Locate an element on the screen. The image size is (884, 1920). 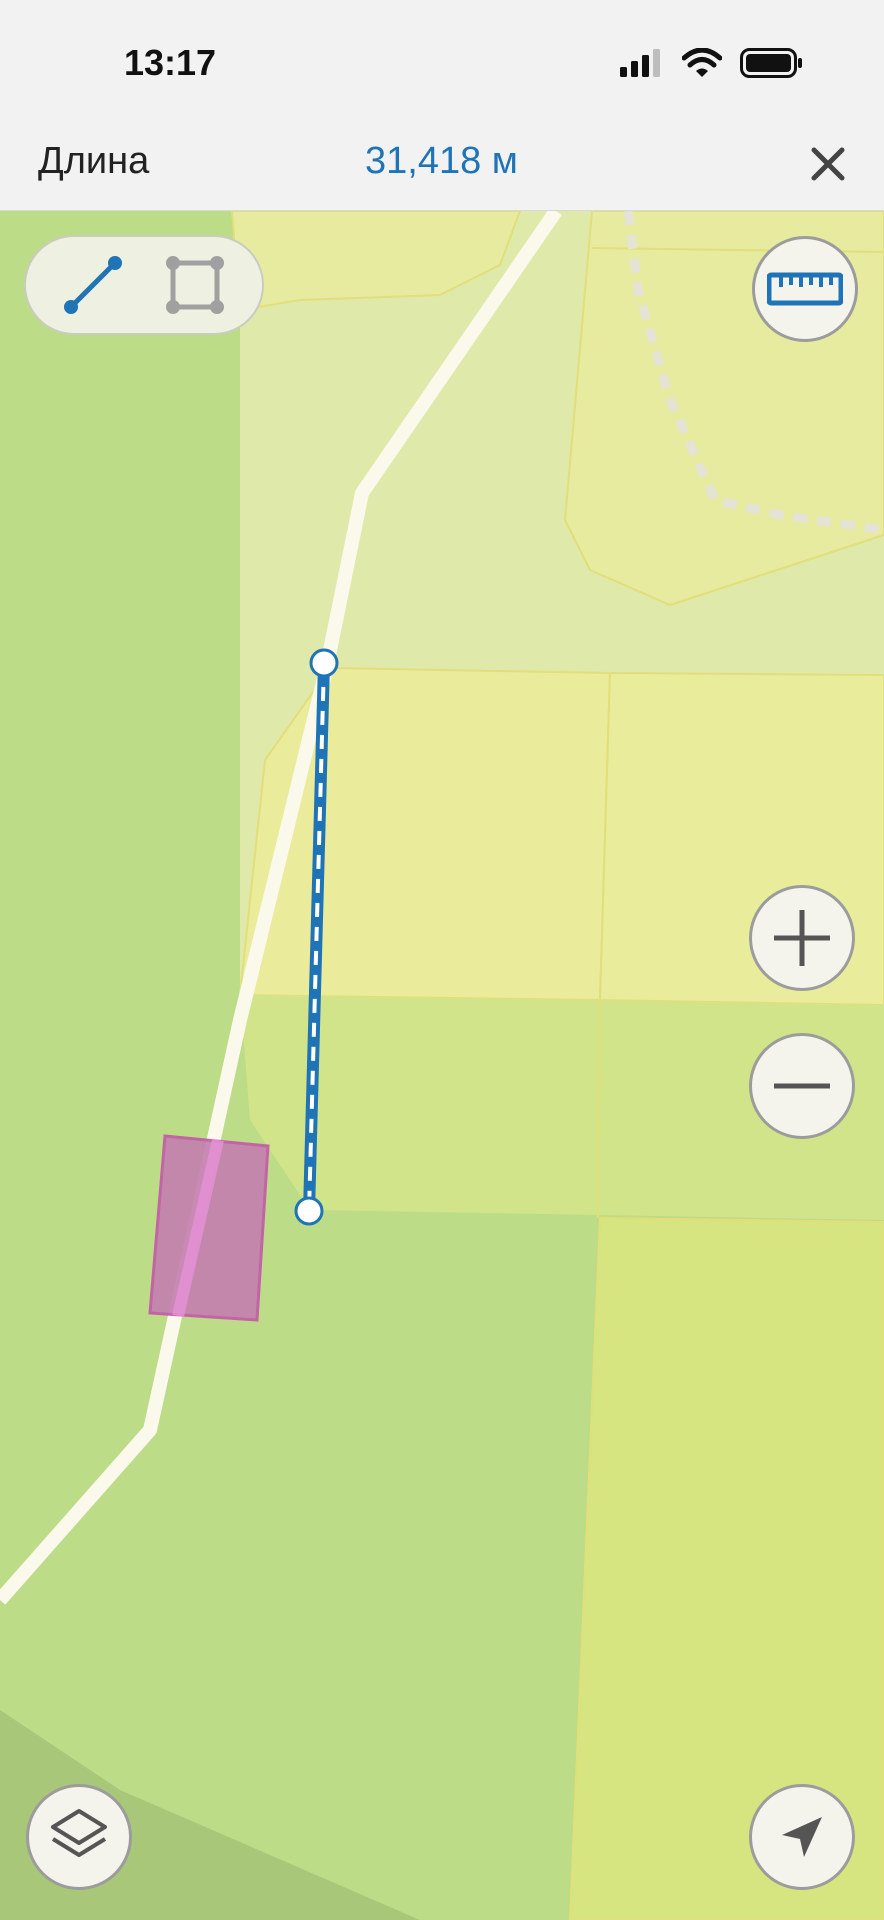
line-segment-icon is located at coordinates (93, 285).